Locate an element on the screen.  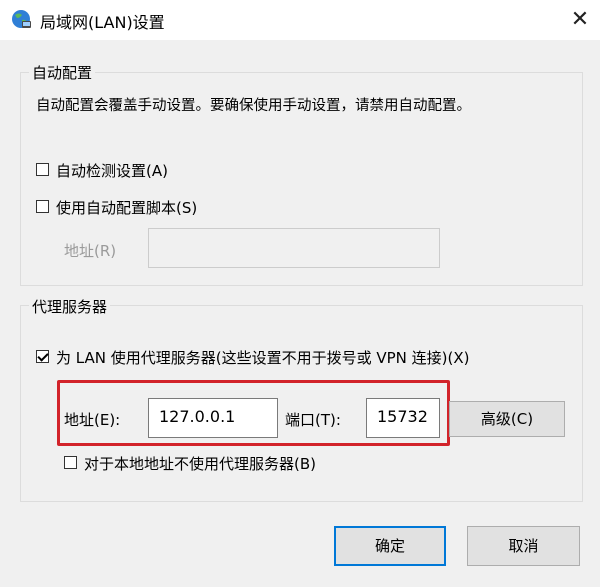
cancel-button: 取消 is located at coordinates (523, 546).